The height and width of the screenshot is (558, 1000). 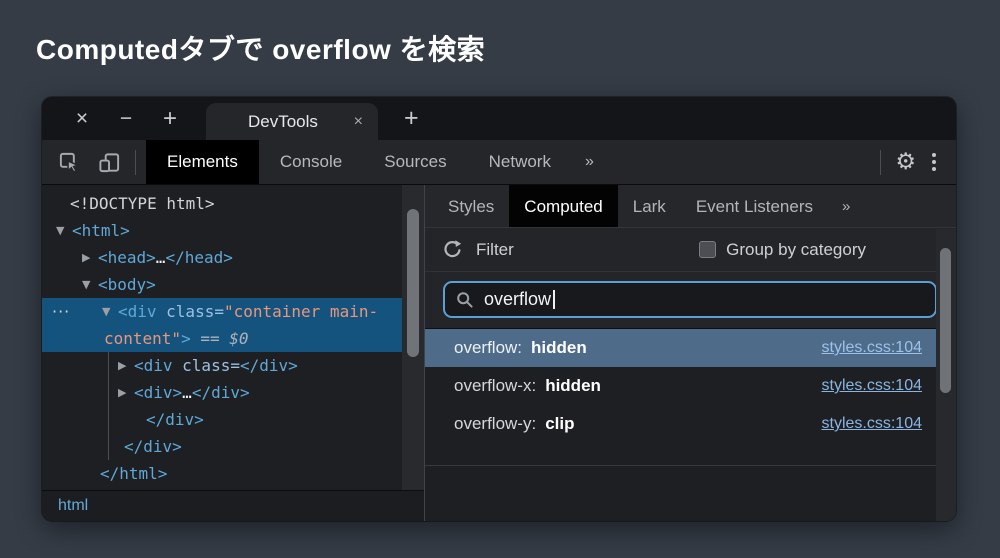 I want to click on body-open-tag: <body>, so click(x=127, y=284).